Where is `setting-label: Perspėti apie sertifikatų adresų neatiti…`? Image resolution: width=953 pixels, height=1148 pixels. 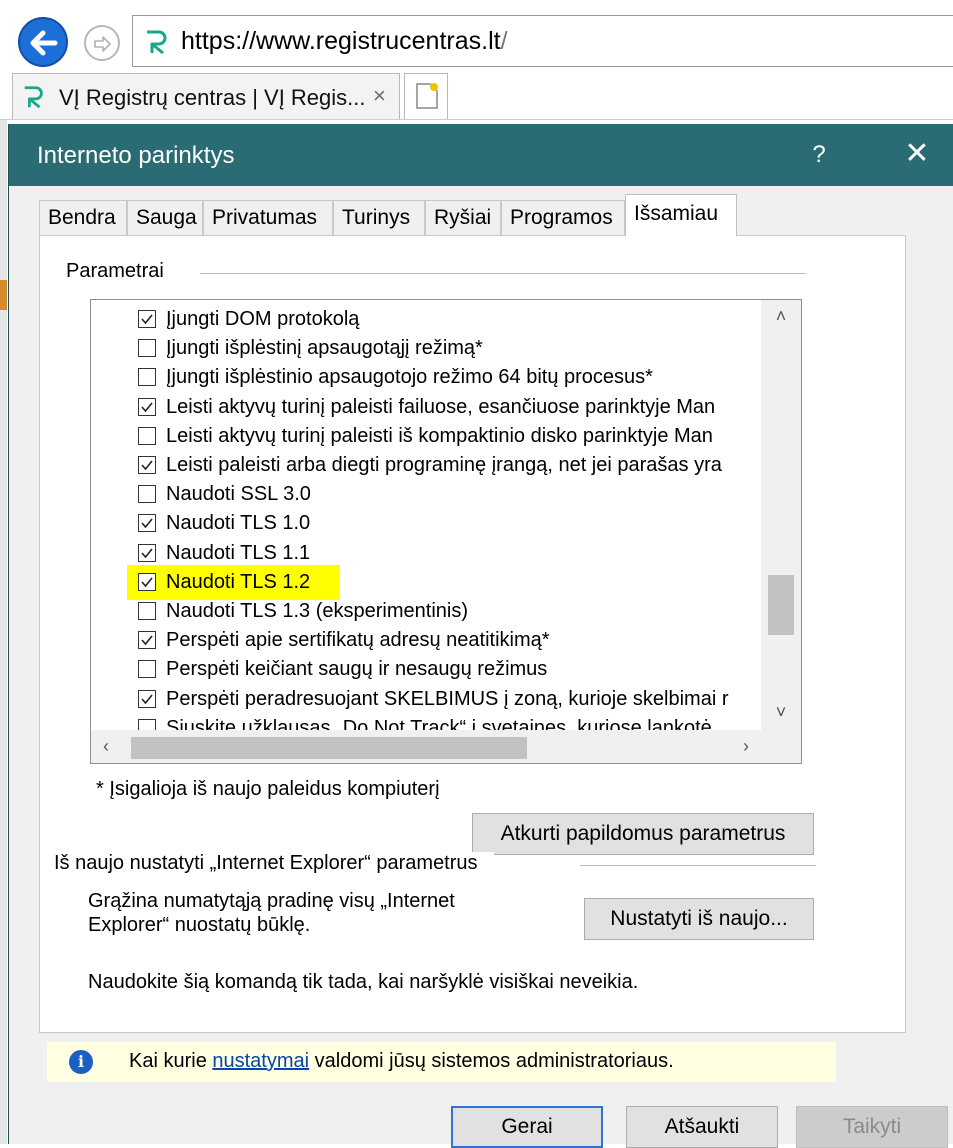
setting-label: Perspėti apie sertifikatų adresų neatiti… is located at coordinates (358, 640).